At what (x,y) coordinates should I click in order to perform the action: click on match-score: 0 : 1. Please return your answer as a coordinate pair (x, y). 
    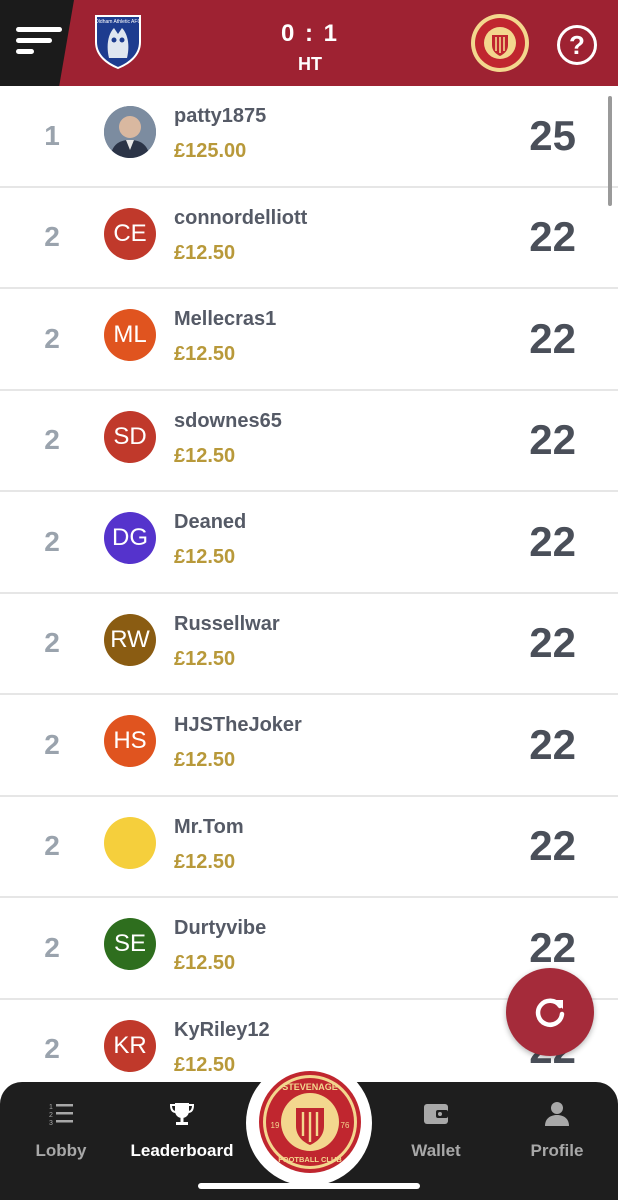
    Looking at the image, I should click on (310, 33).